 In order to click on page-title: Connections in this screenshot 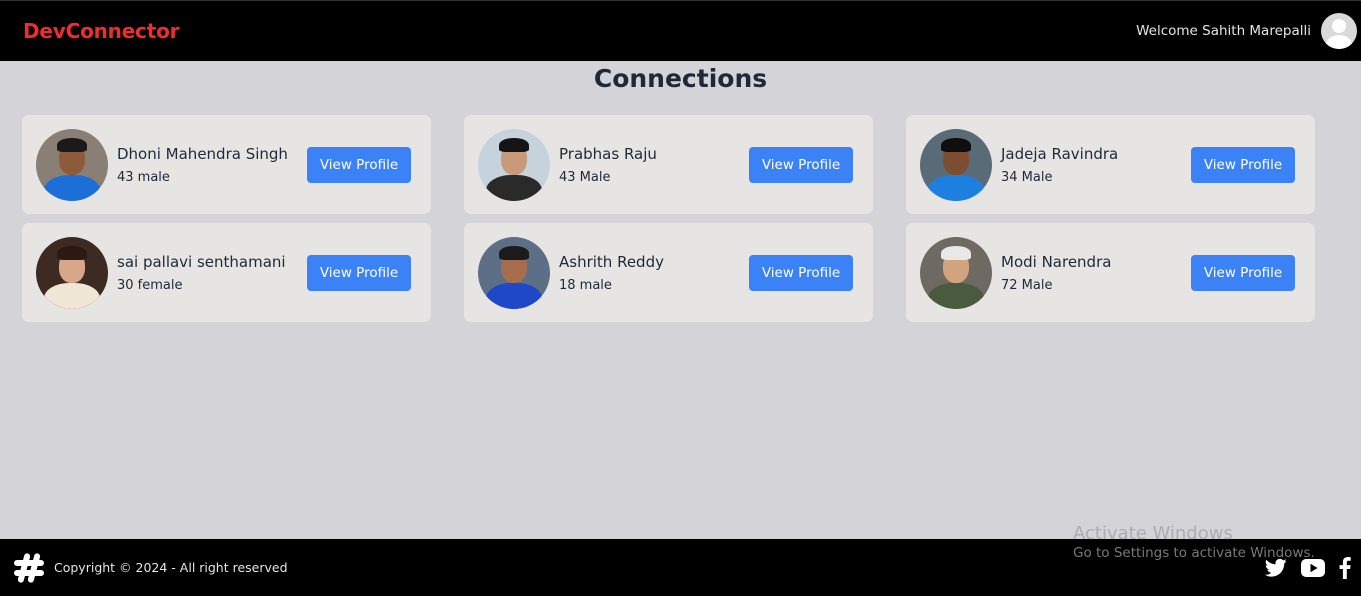, I will do `click(680, 78)`.